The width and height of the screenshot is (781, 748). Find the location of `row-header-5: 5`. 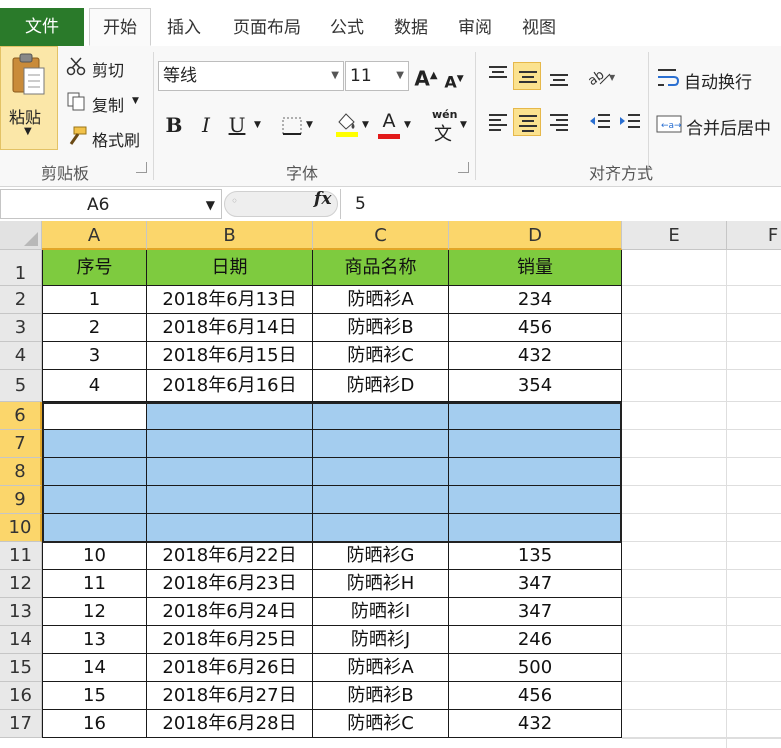

row-header-5: 5 is located at coordinates (21, 386).